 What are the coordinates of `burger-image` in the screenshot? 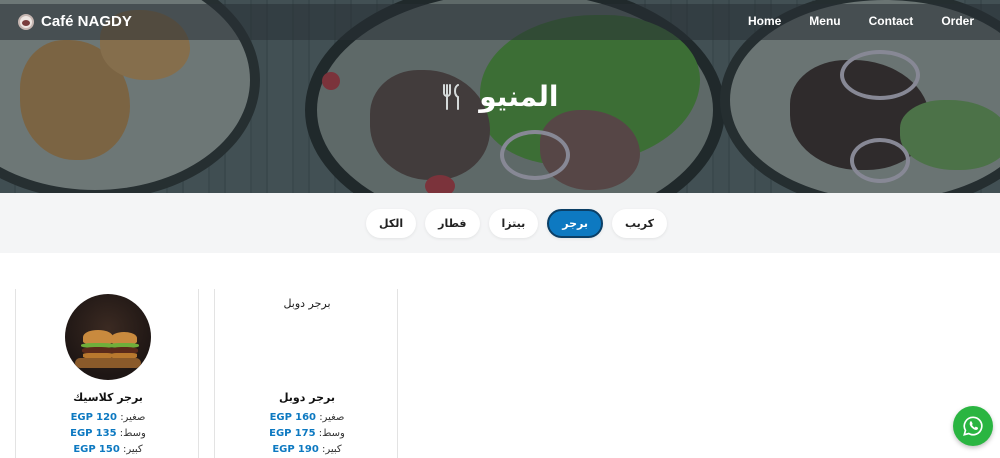 It's located at (108, 337).